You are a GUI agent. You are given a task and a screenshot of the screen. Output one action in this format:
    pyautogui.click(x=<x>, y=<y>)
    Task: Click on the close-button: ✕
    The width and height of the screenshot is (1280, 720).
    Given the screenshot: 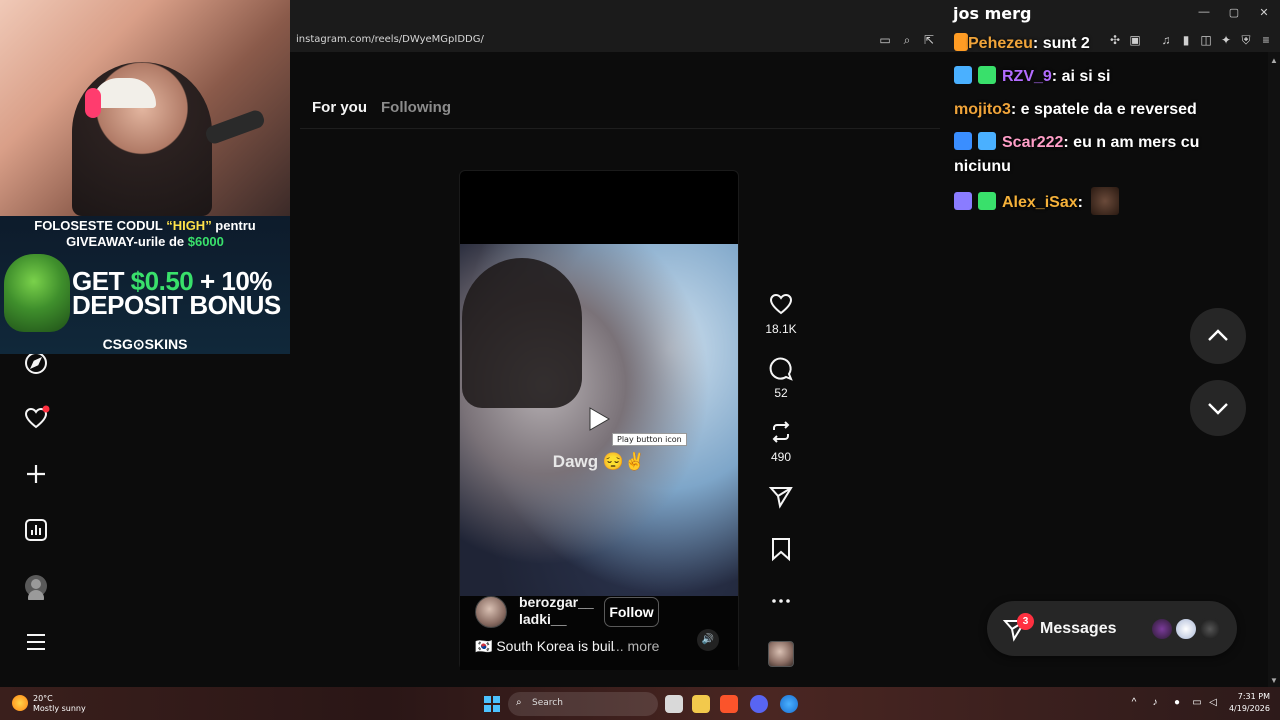 What is the action you would take?
    pyautogui.click(x=1264, y=14)
    